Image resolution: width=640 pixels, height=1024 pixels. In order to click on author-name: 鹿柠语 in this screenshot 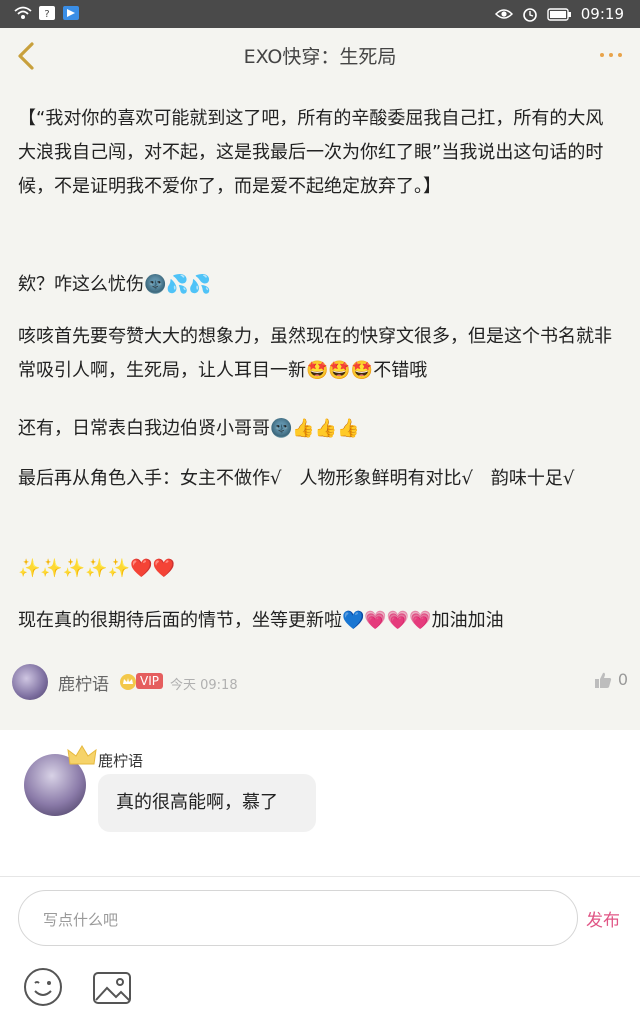, I will do `click(83, 682)`.